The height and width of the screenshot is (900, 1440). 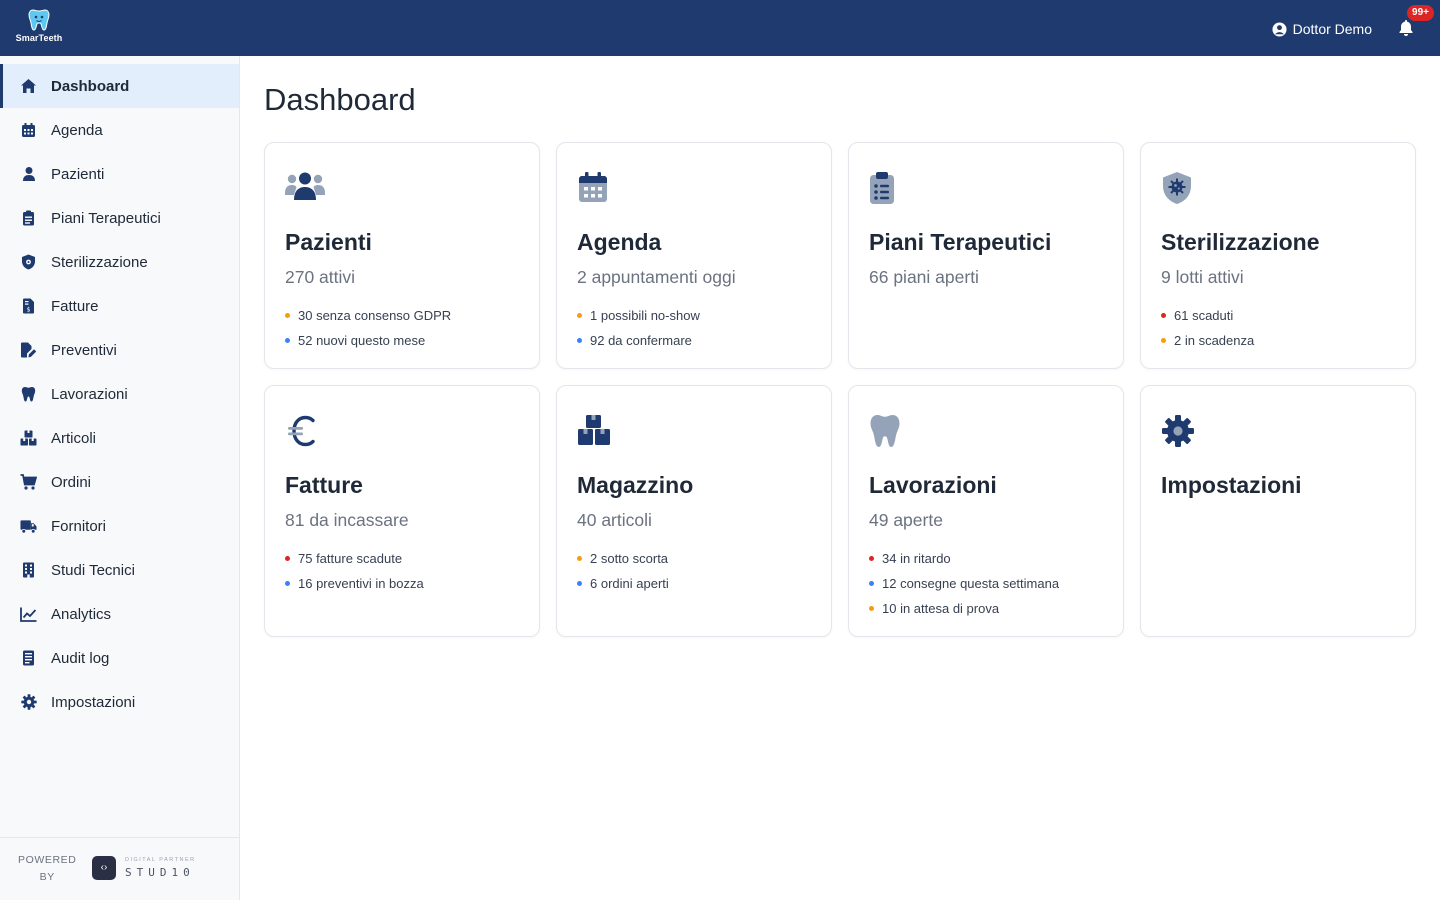 What do you see at coordinates (39, 28) in the screenshot?
I see `app-logo: SmarTeeth` at bounding box center [39, 28].